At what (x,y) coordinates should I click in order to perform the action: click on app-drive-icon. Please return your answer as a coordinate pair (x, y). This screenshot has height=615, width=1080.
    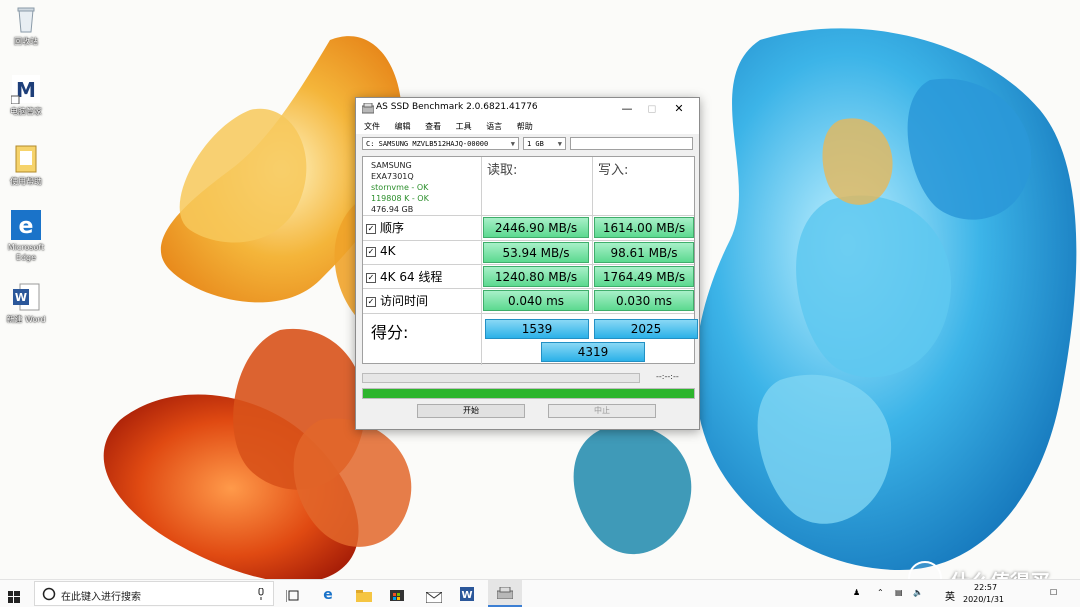
    Looking at the image, I should click on (368, 108).